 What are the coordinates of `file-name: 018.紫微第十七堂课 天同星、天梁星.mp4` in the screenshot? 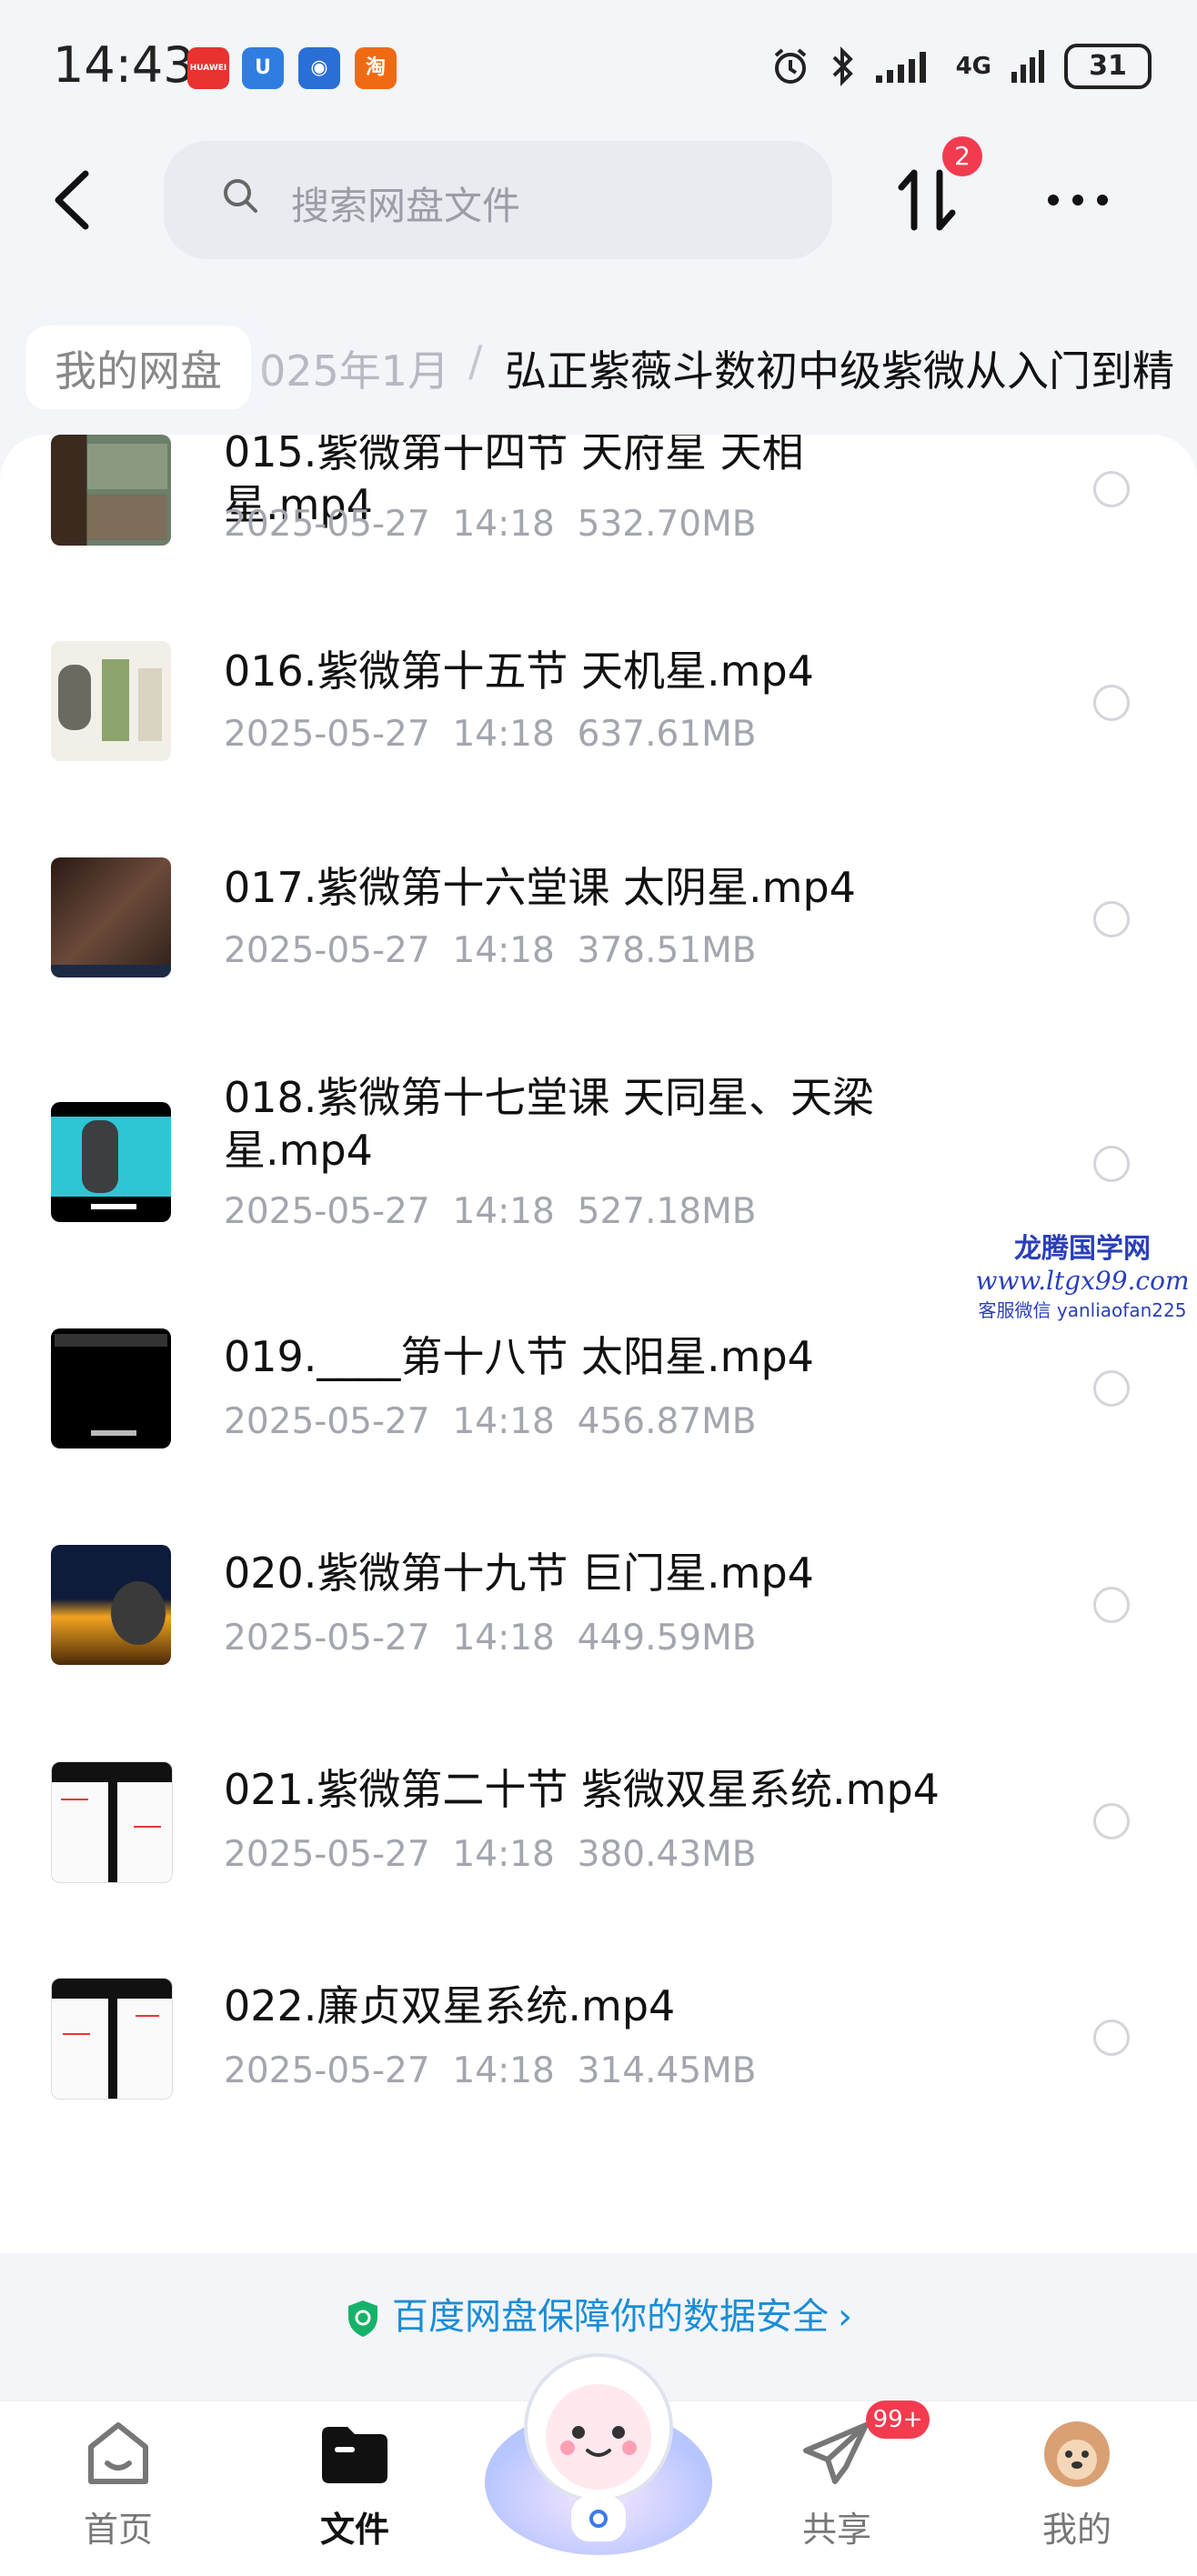 It's located at (549, 1124).